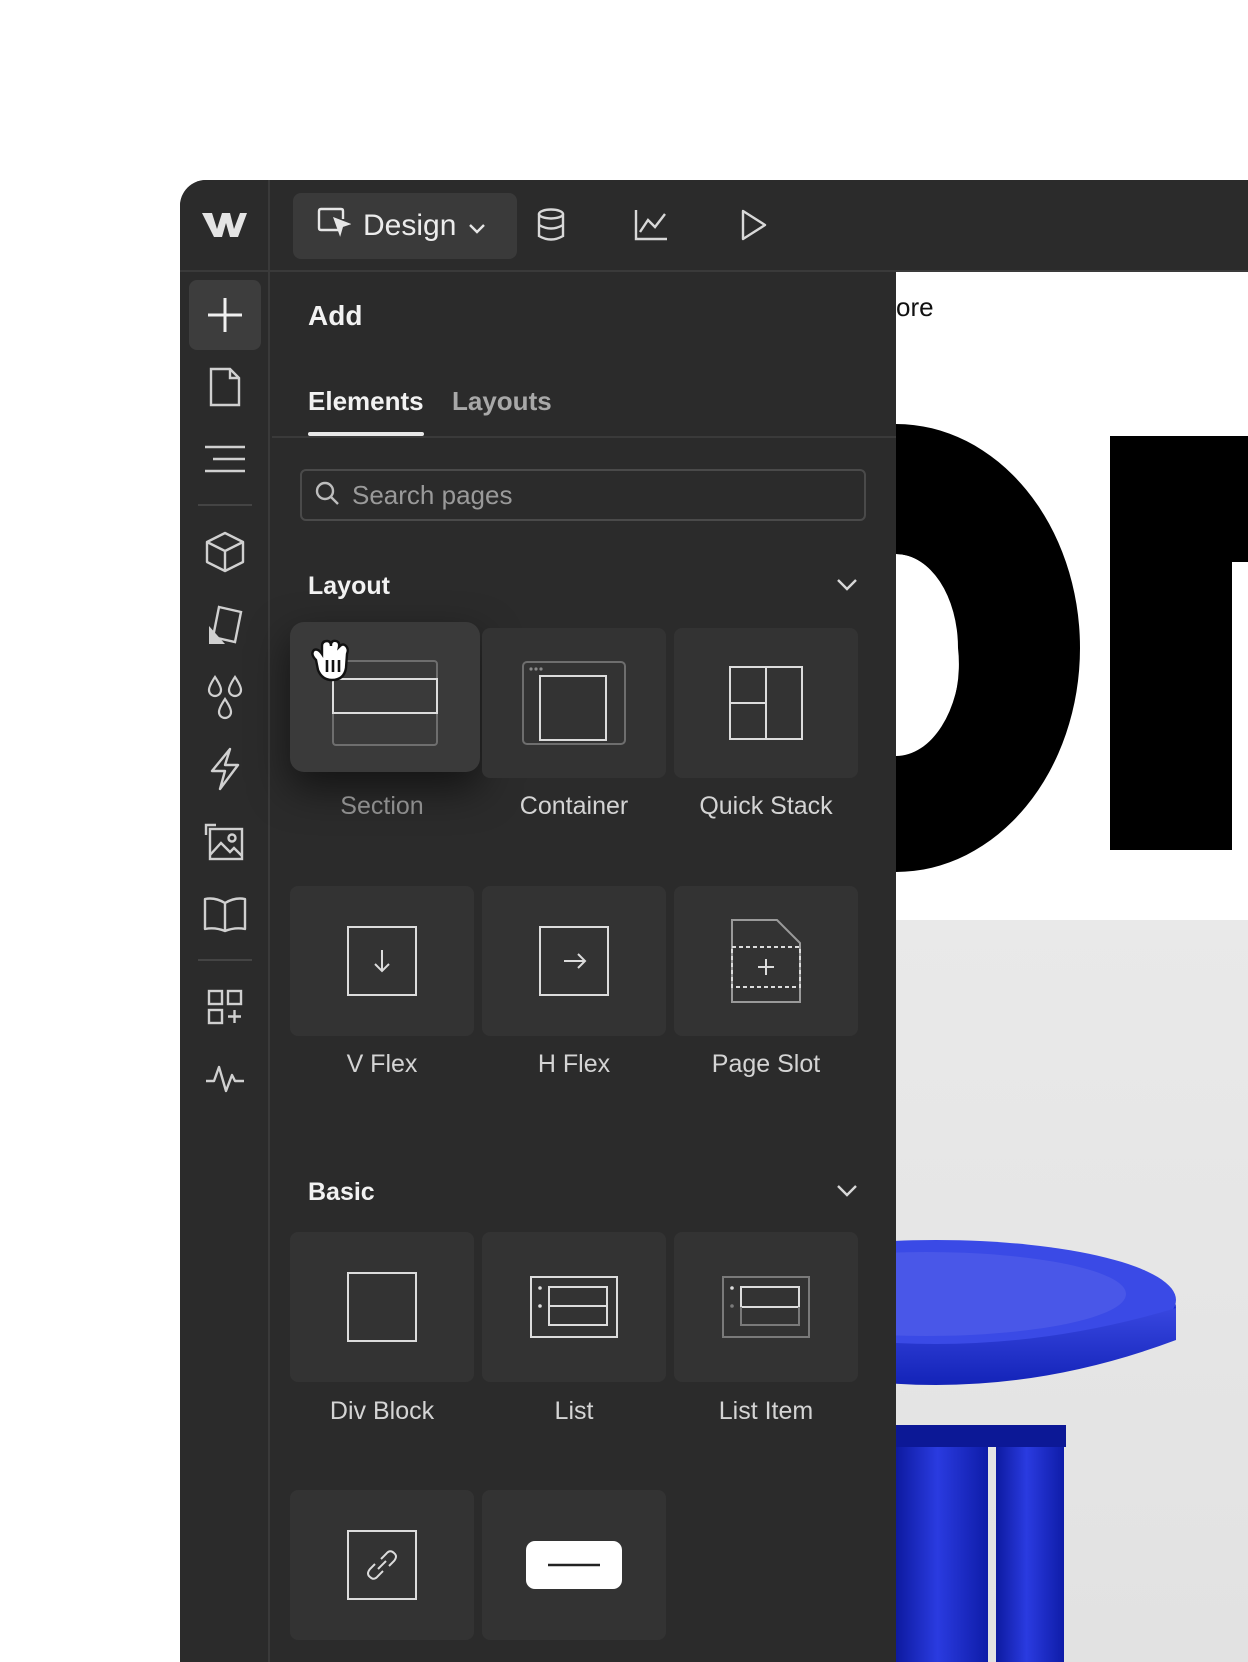 This screenshot has height=1662, width=1248. I want to click on element-tile-h-flex, so click(574, 961).